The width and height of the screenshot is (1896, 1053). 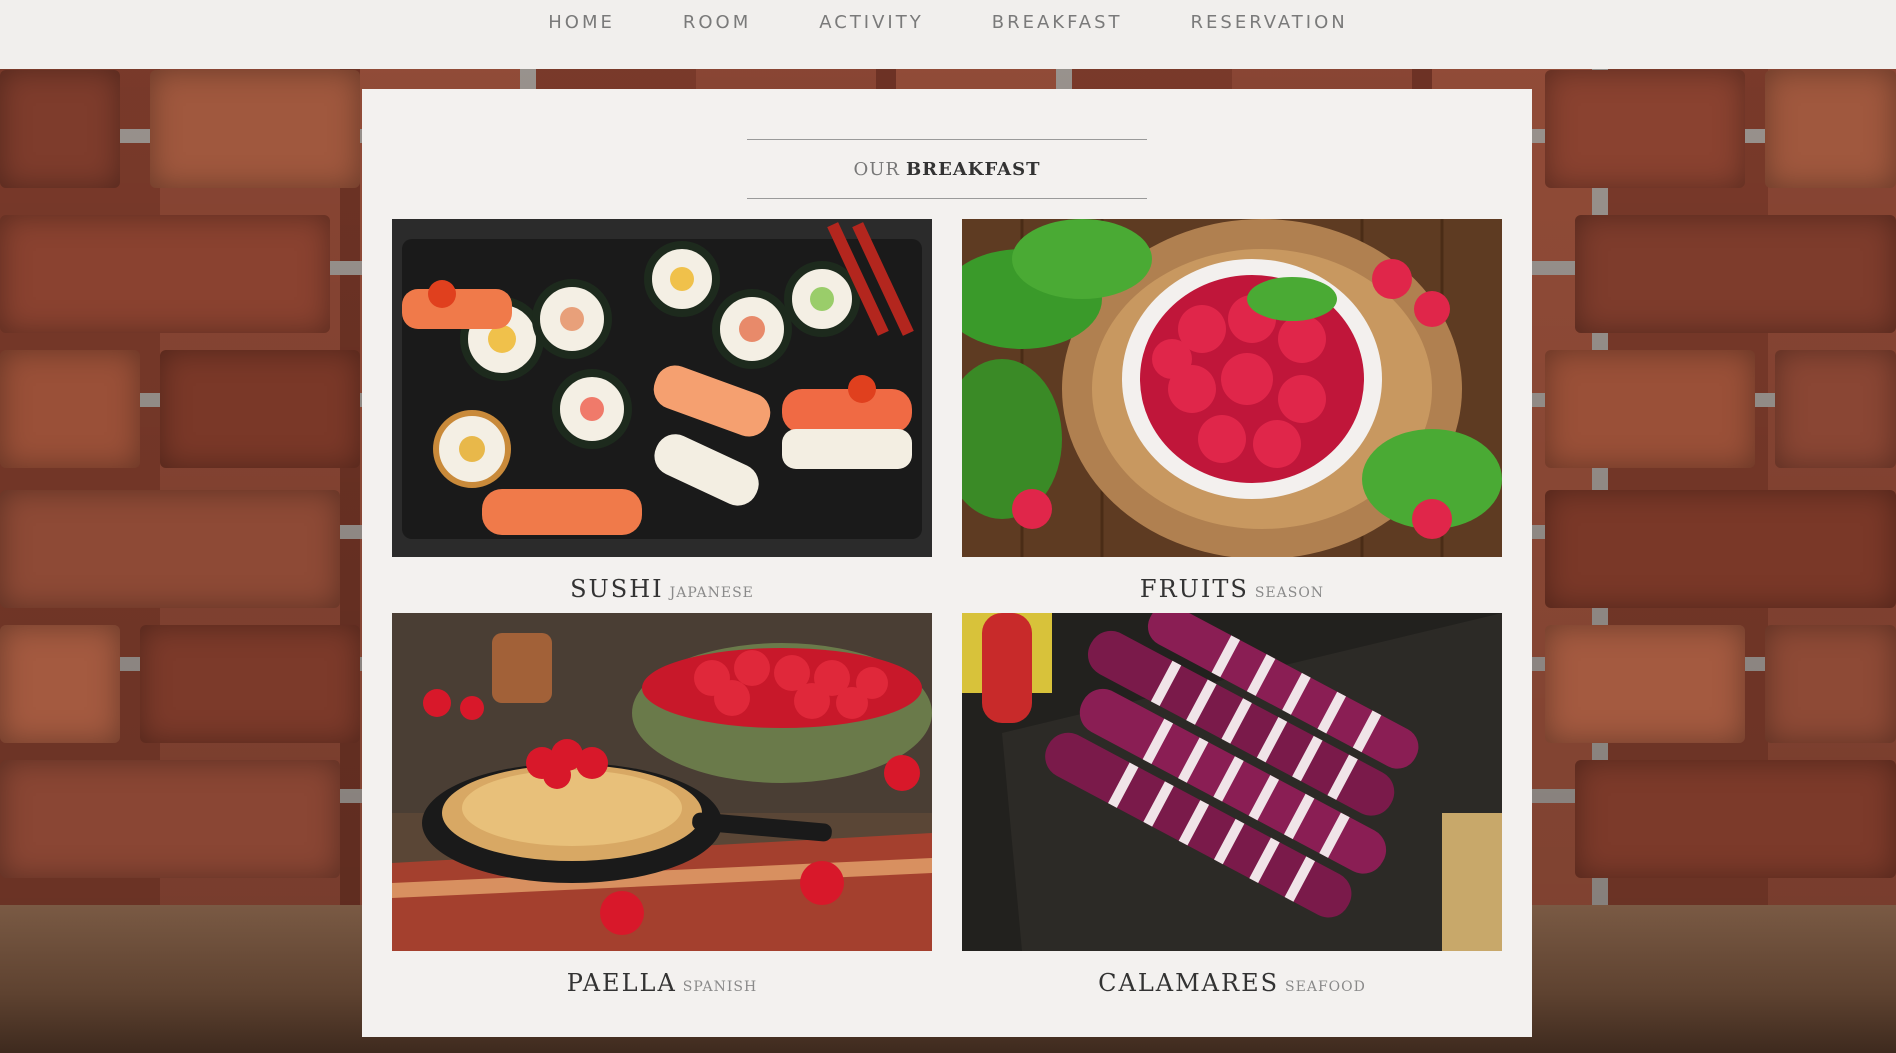 I want to click on nav-room: ROOM, so click(x=717, y=22).